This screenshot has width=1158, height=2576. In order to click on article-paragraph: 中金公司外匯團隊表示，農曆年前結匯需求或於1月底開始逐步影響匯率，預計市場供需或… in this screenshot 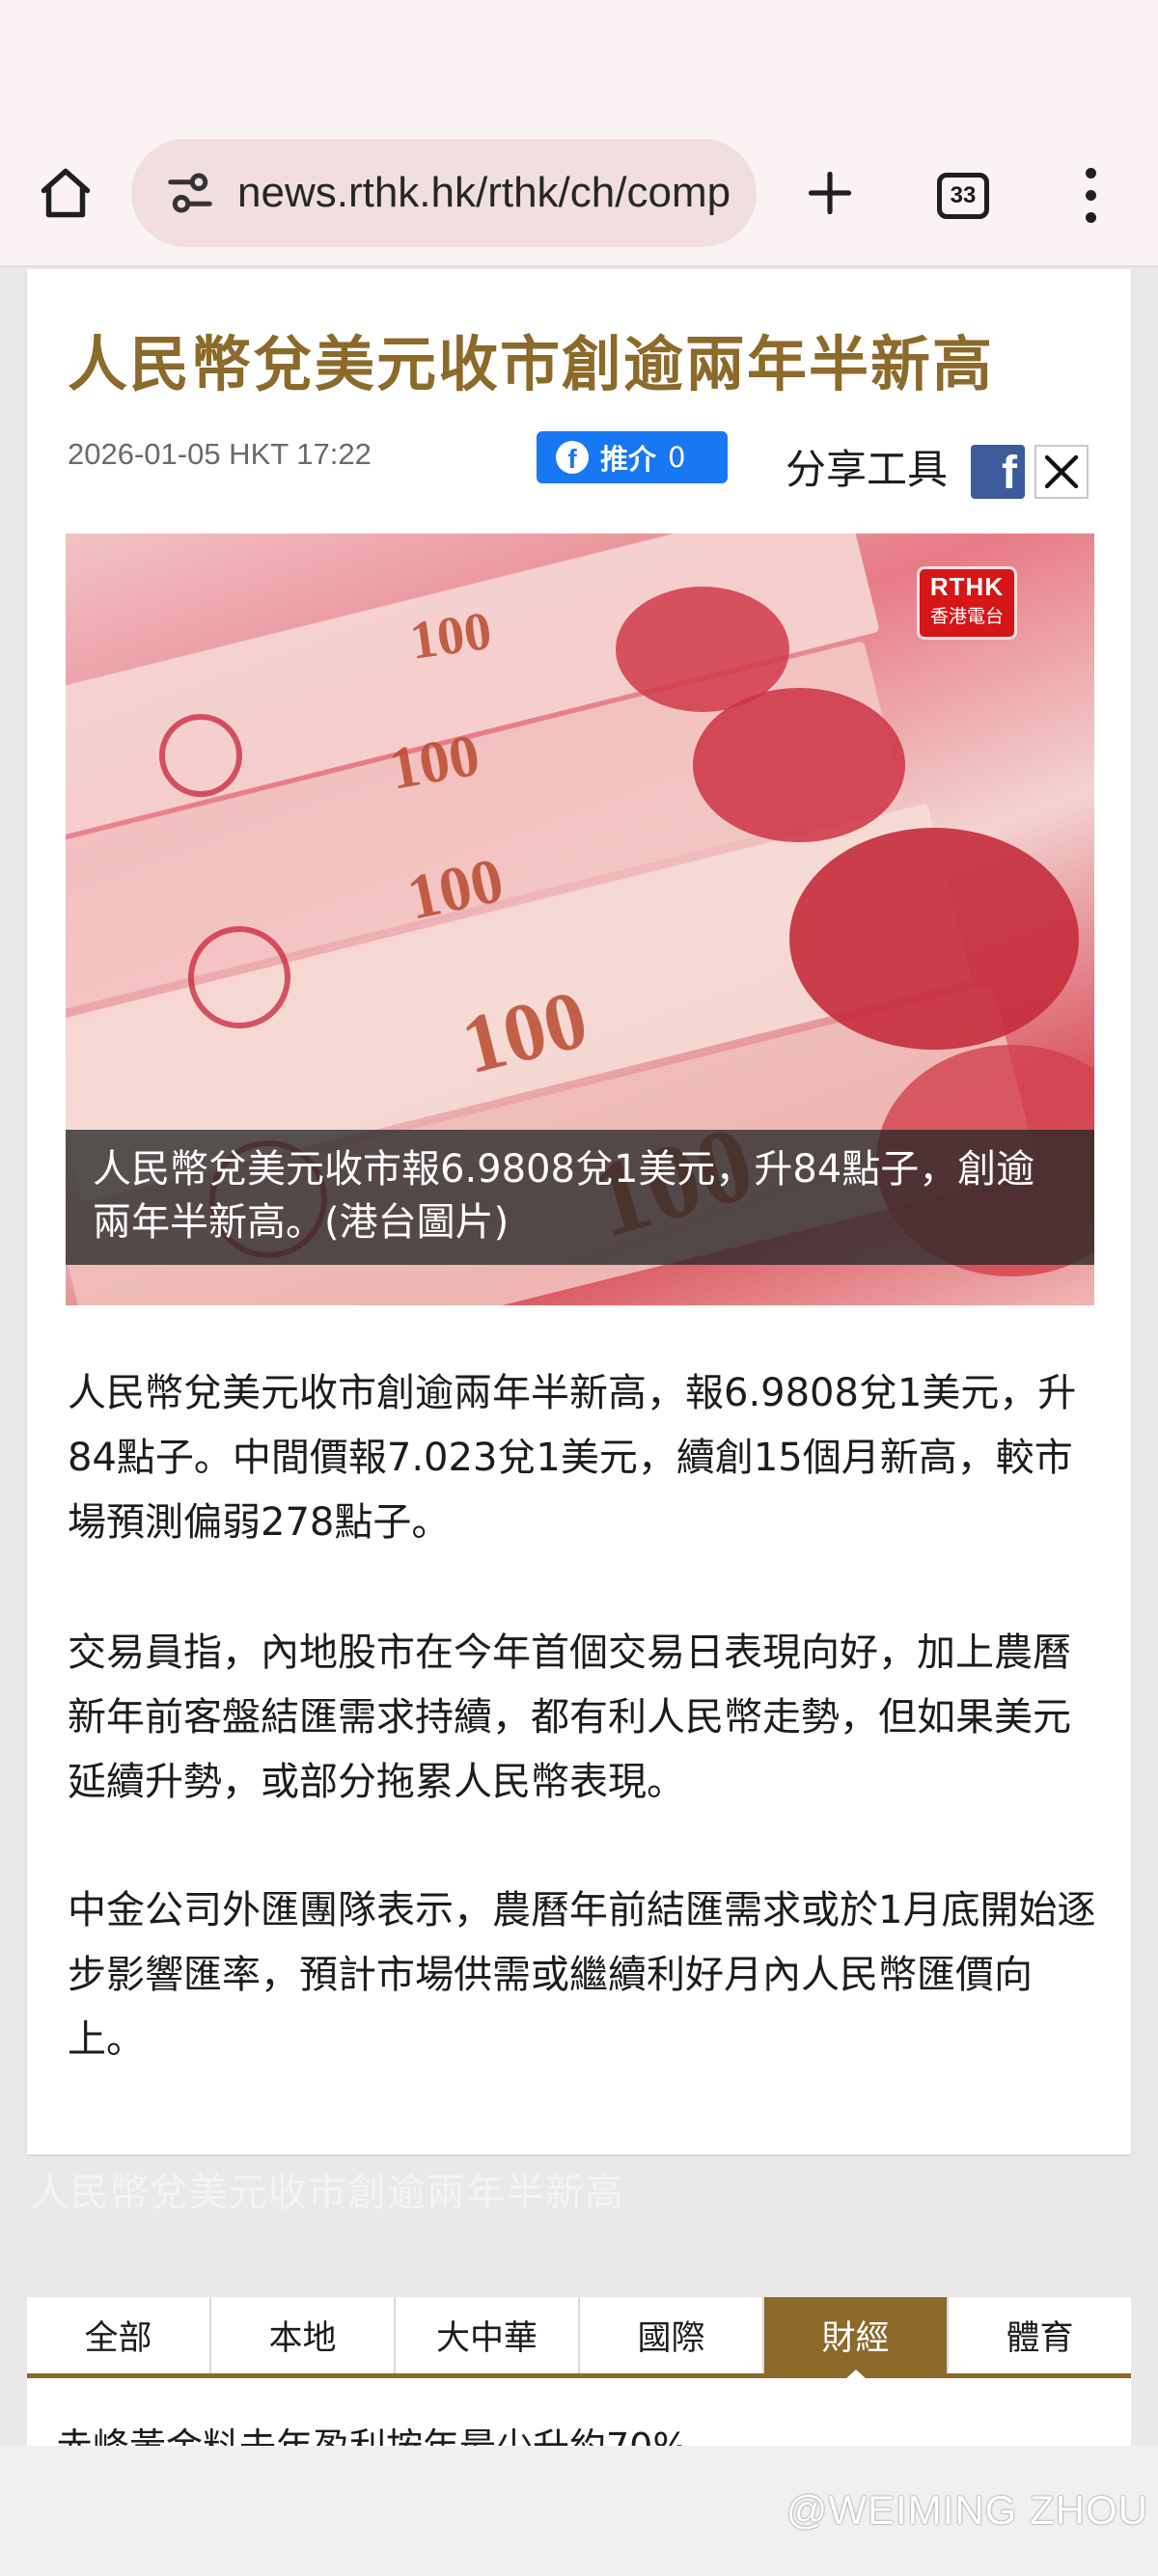, I will do `click(582, 1975)`.